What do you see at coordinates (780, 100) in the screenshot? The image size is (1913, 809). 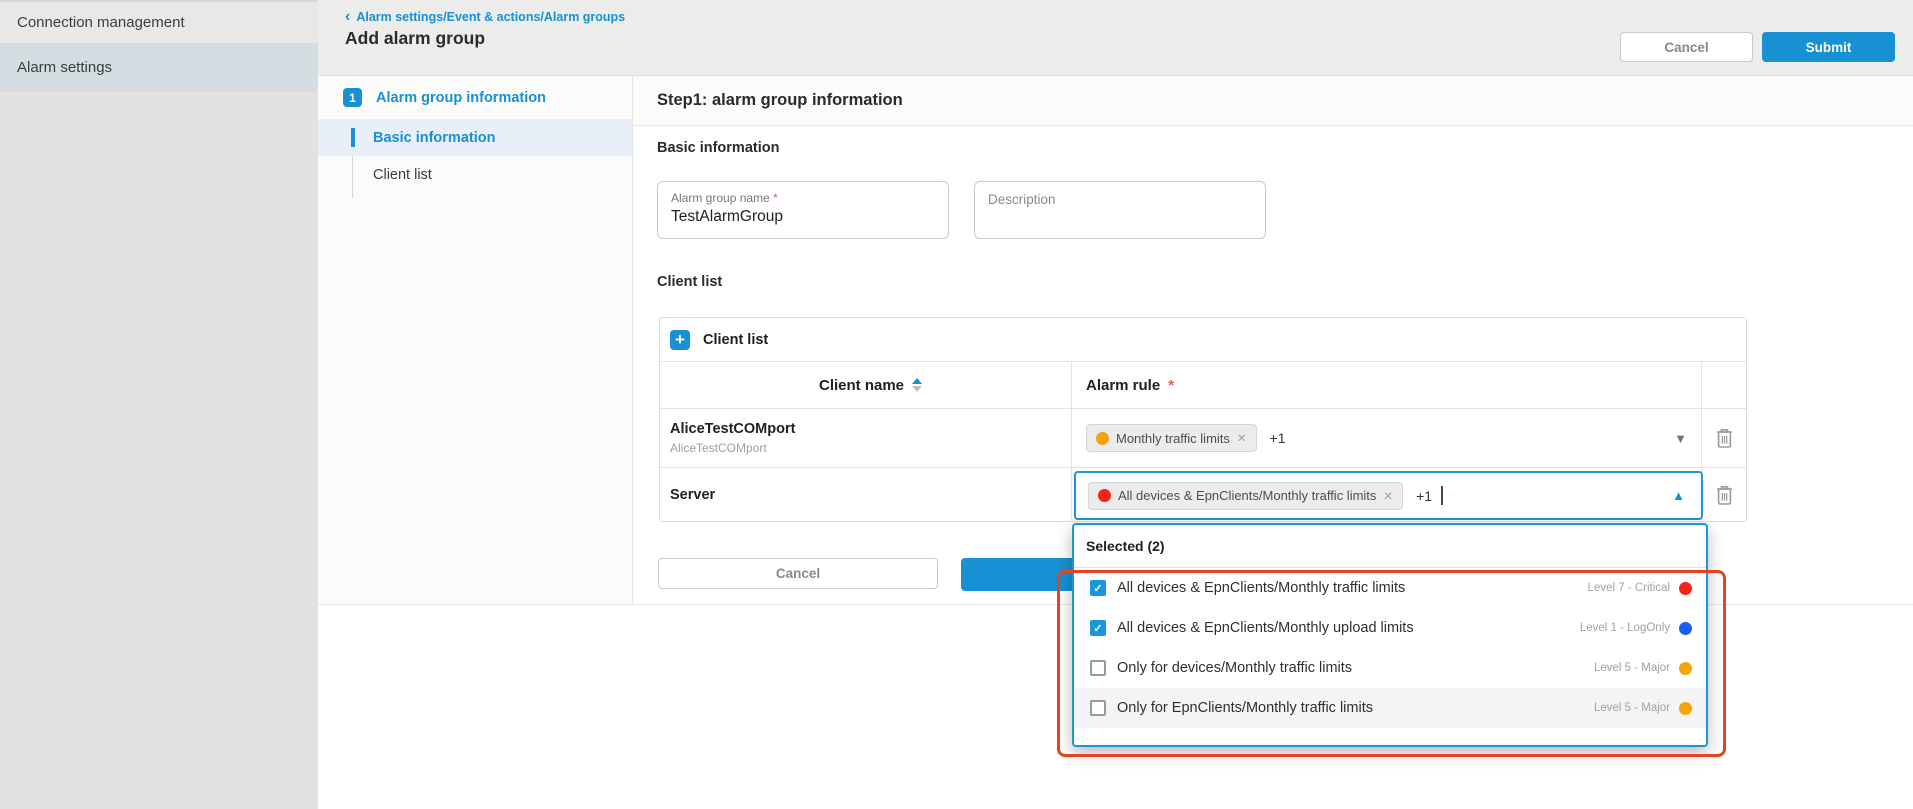 I see `step-title: Step1: alarm group information` at bounding box center [780, 100].